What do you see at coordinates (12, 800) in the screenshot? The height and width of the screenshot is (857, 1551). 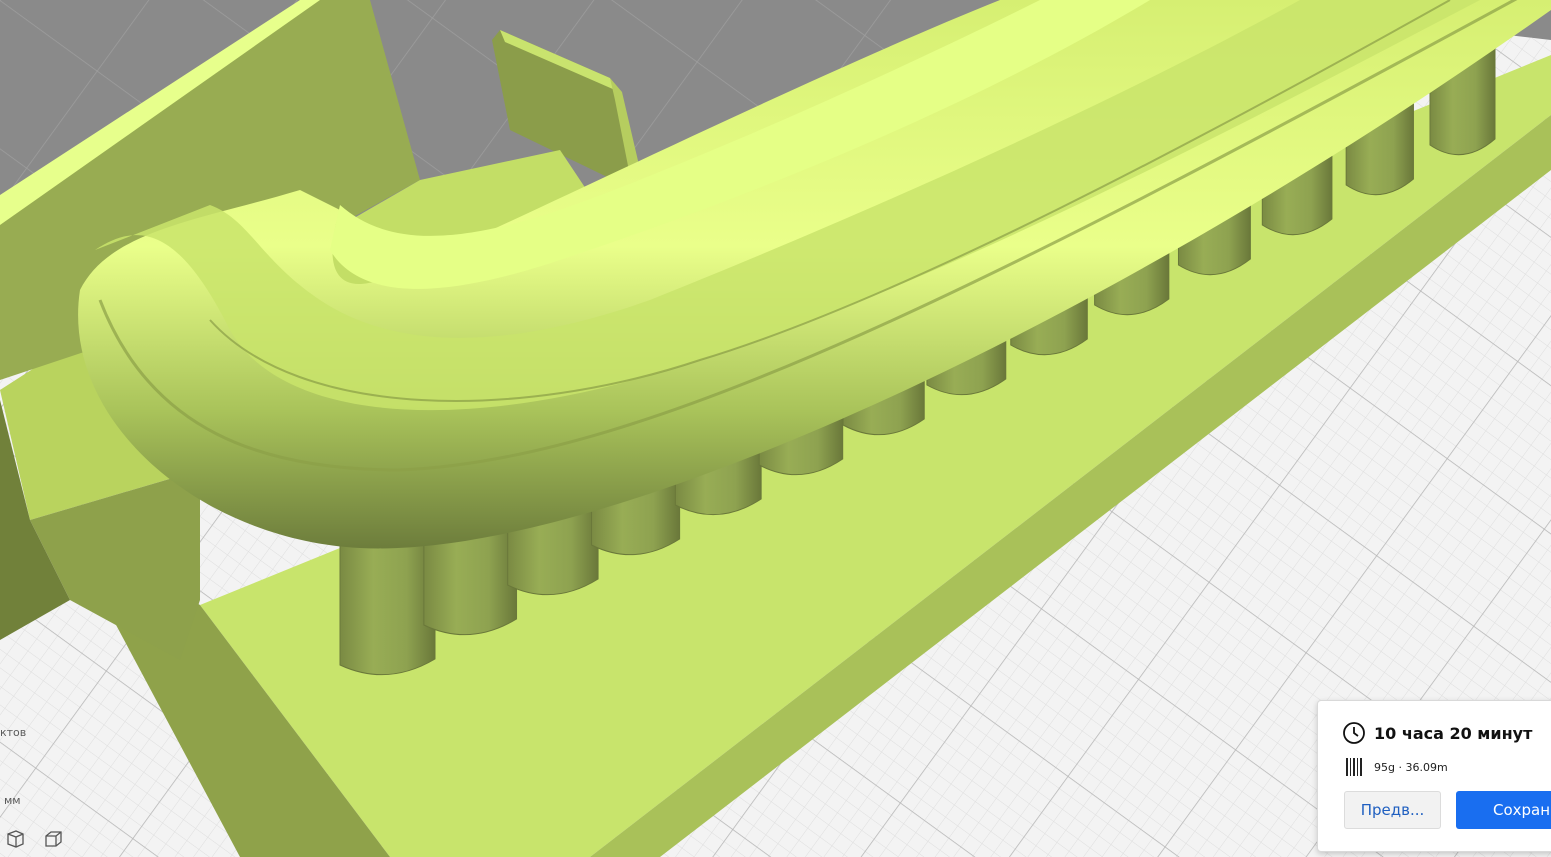 I see `unit-label: мм` at bounding box center [12, 800].